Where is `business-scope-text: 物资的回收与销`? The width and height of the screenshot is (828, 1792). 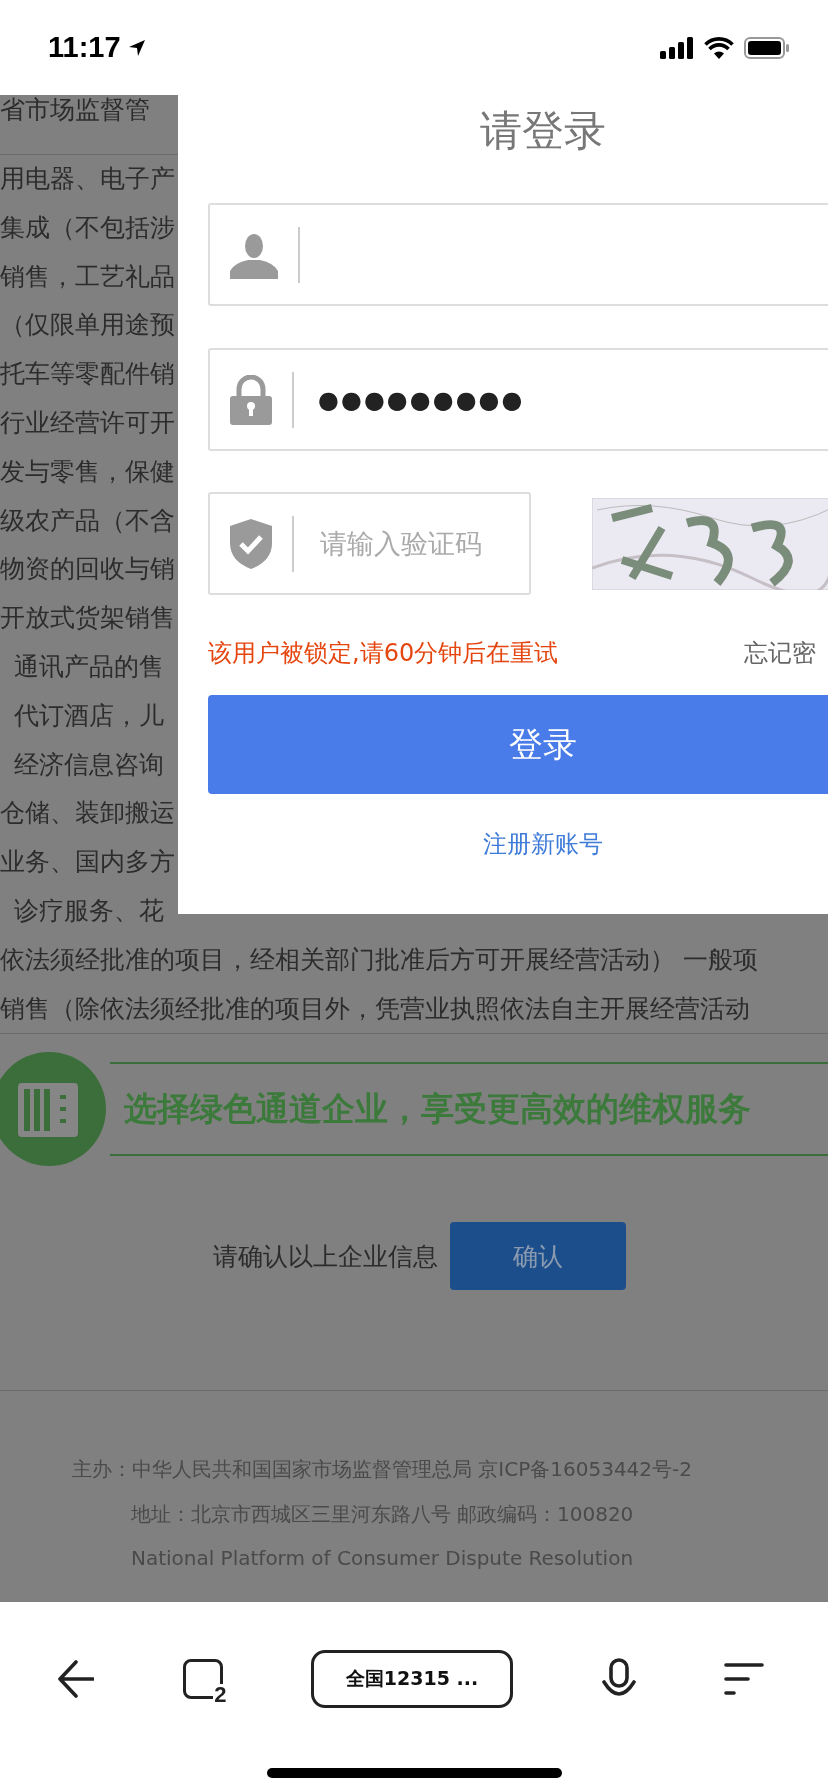 business-scope-text: 物资的回收与销 is located at coordinates (87, 569).